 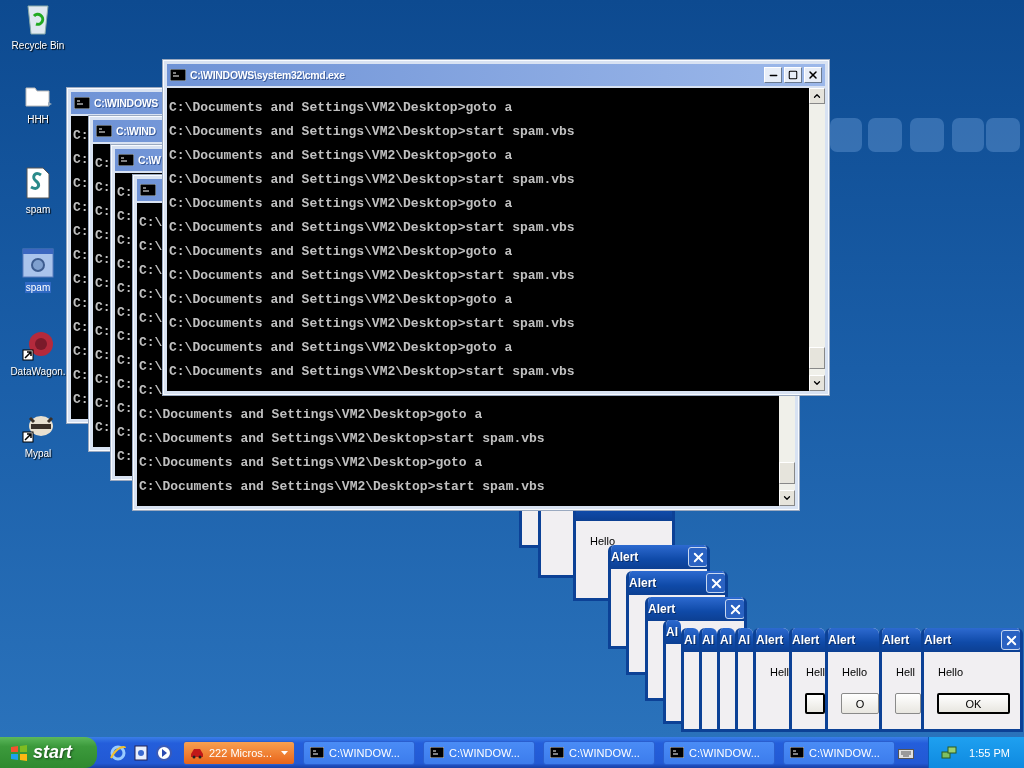 I want to click on ok-button: O, so click(x=860, y=703).